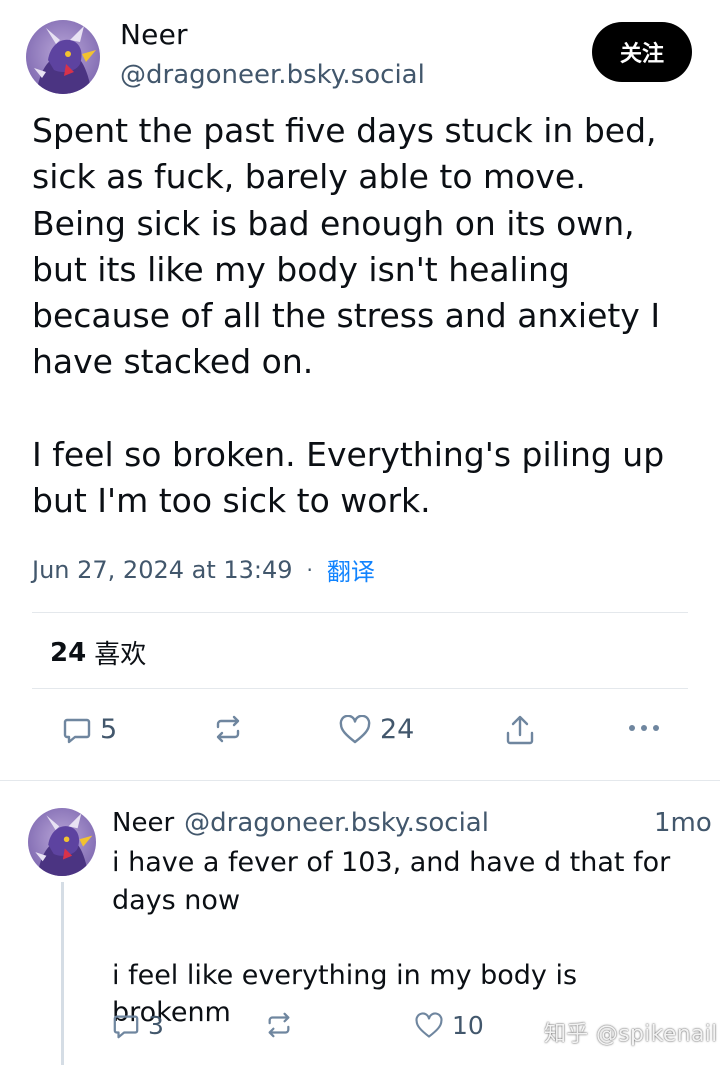 This screenshot has height=1065, width=720. I want to click on share-icon, so click(520, 730).